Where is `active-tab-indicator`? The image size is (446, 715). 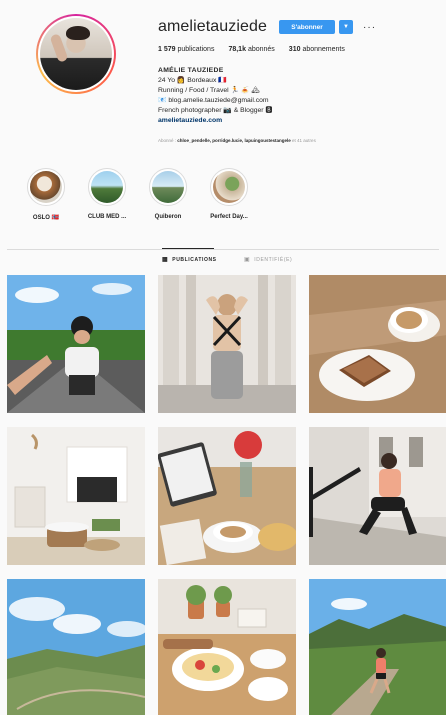
active-tab-indicator is located at coordinates (188, 248).